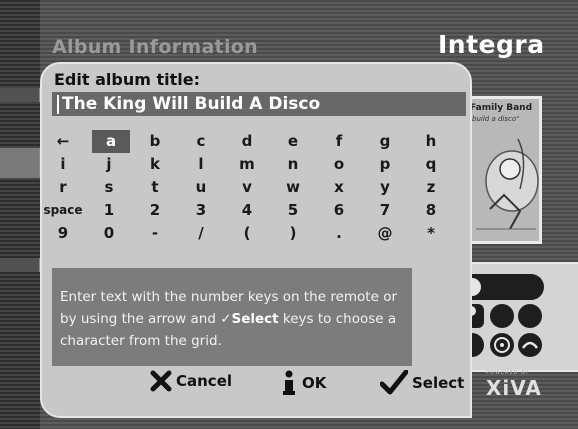  What do you see at coordinates (63, 164) in the screenshot?
I see `key-1-0: i` at bounding box center [63, 164].